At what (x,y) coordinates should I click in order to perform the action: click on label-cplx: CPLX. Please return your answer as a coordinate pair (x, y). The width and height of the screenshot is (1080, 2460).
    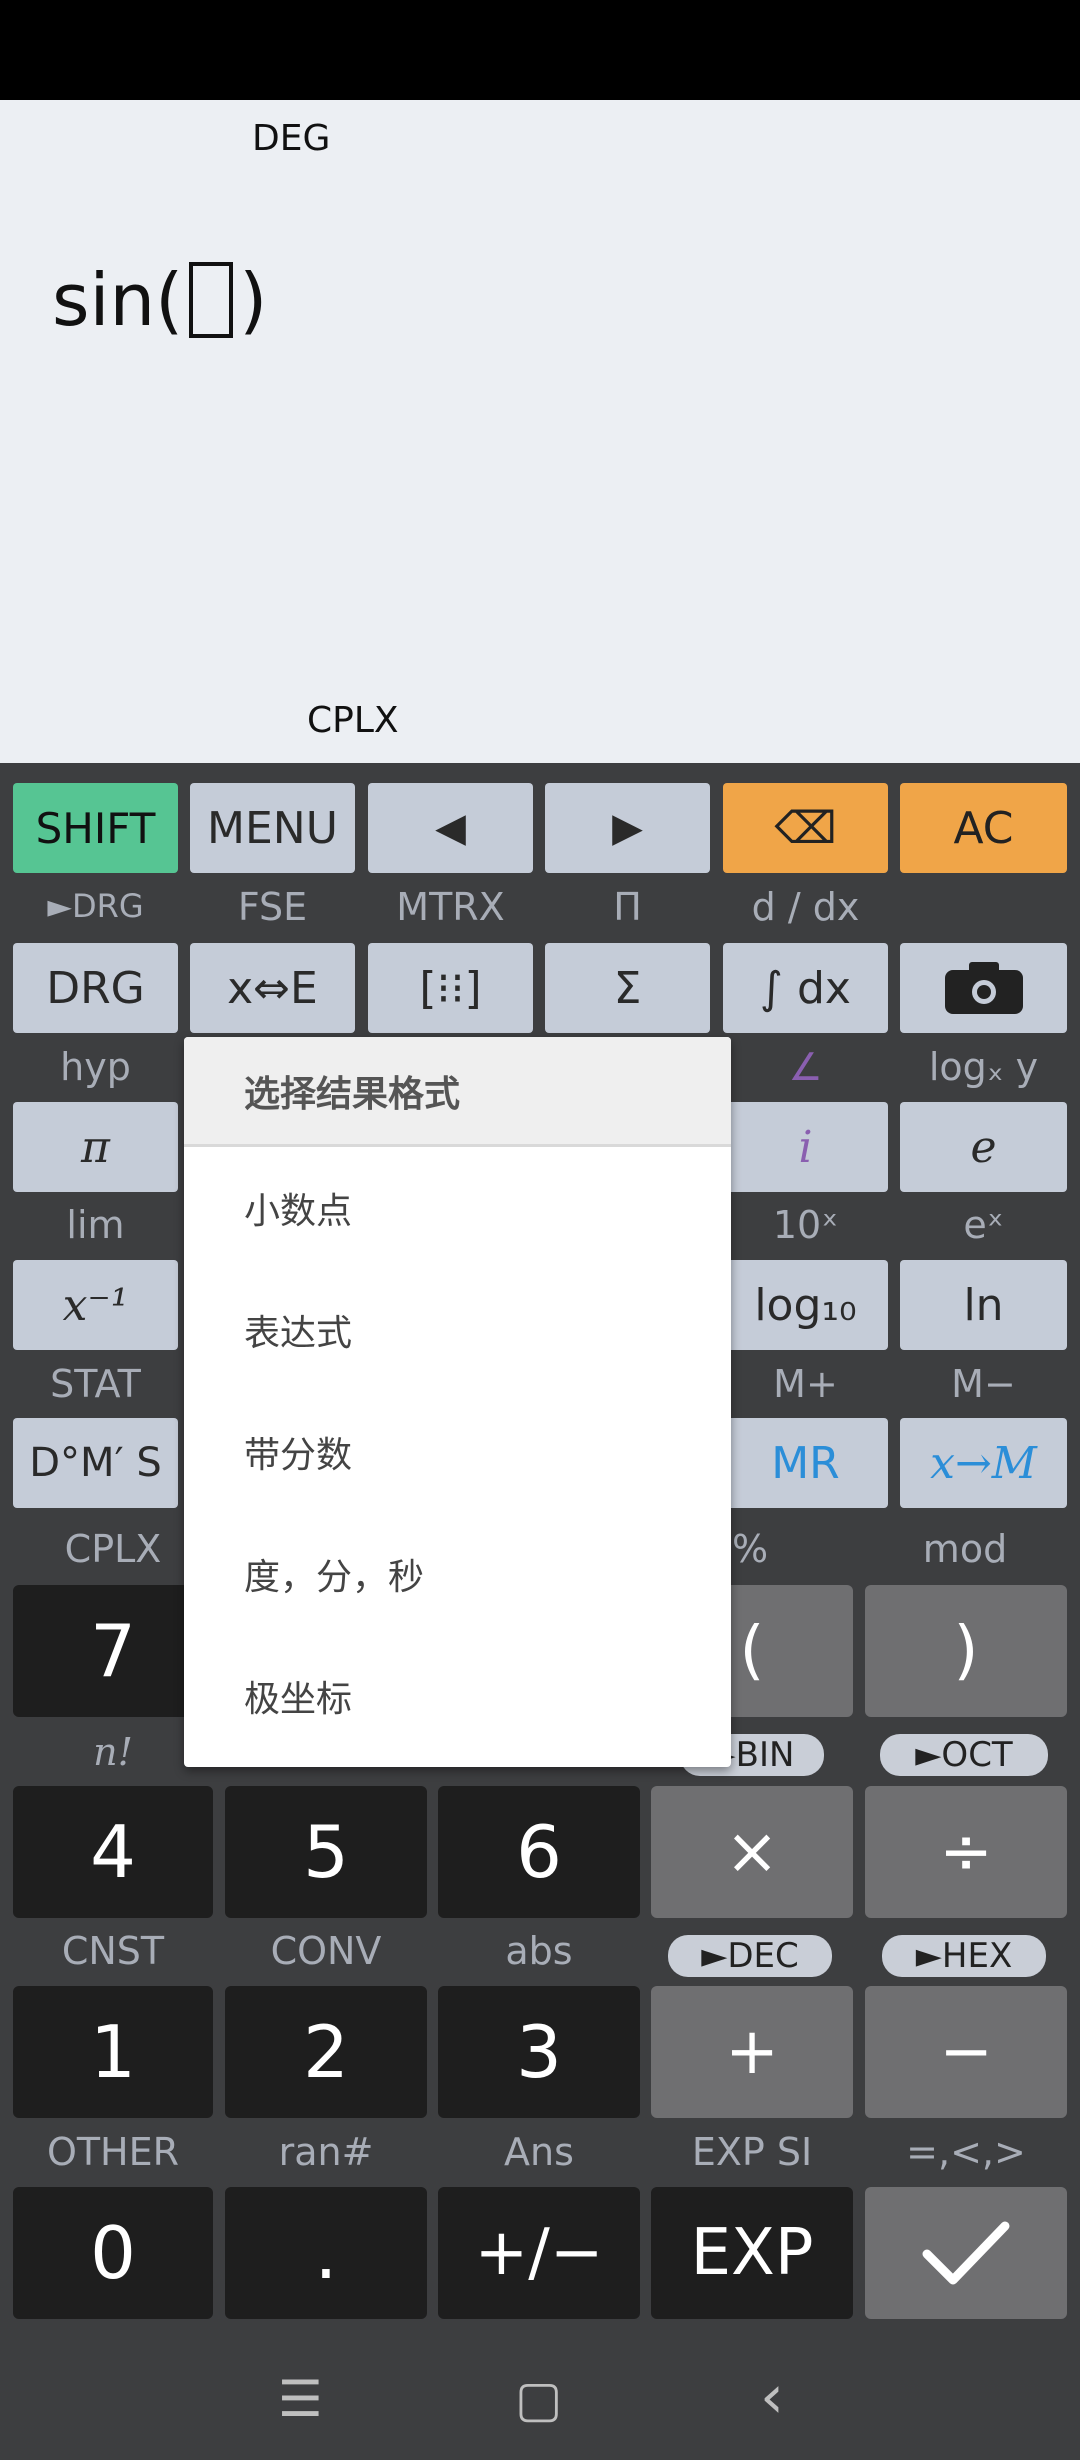
    Looking at the image, I should click on (113, 1549).